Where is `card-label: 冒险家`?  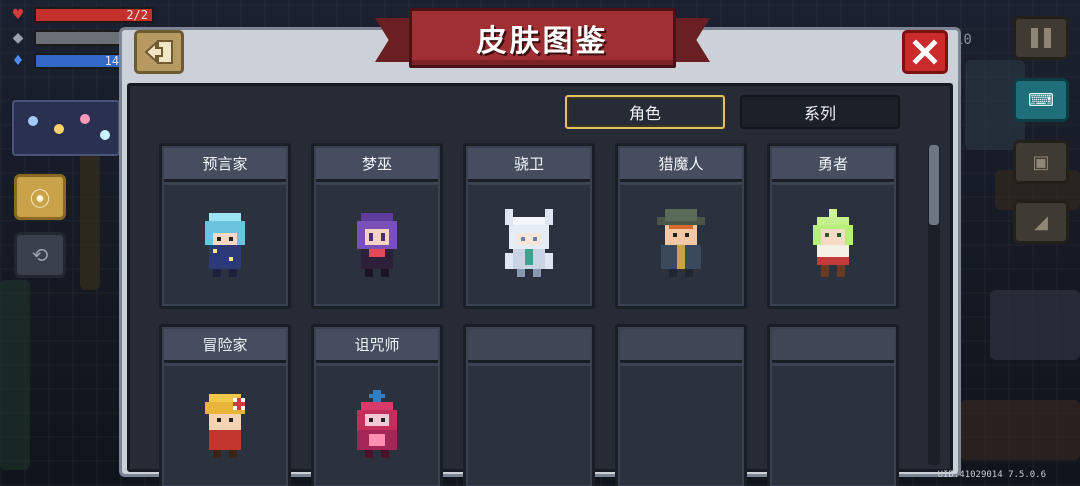
card-label: 冒险家 is located at coordinates (225, 346).